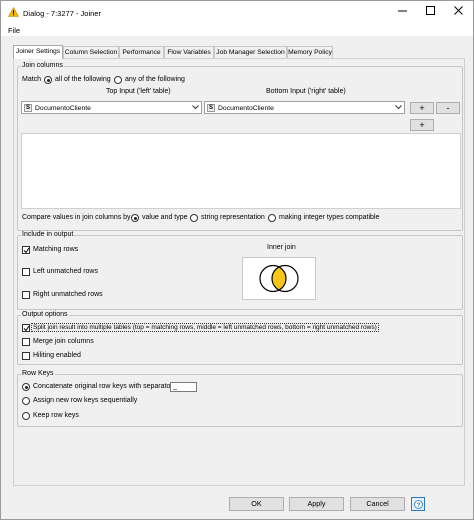  I want to click on inner-join-venn-icon, so click(279, 278).